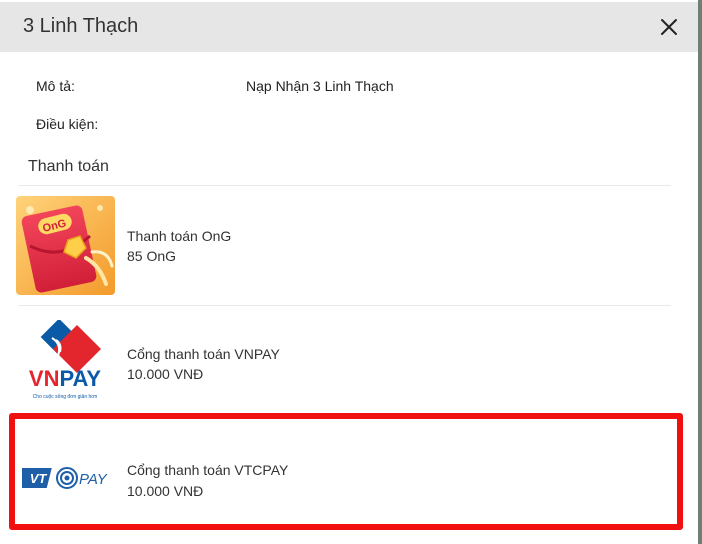 The width and height of the screenshot is (702, 544). Describe the element at coordinates (320, 86) in the screenshot. I see `description-value: Nạp Nhận 3 Linh Thạch` at that location.